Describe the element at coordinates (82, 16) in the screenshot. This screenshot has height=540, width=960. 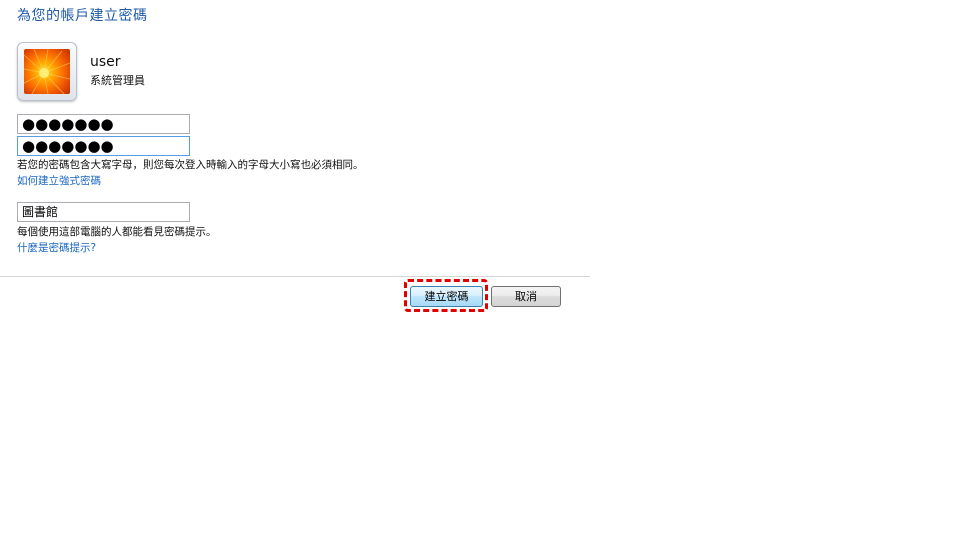
I see `page-title: 為您的帳戶建立密碼` at that location.